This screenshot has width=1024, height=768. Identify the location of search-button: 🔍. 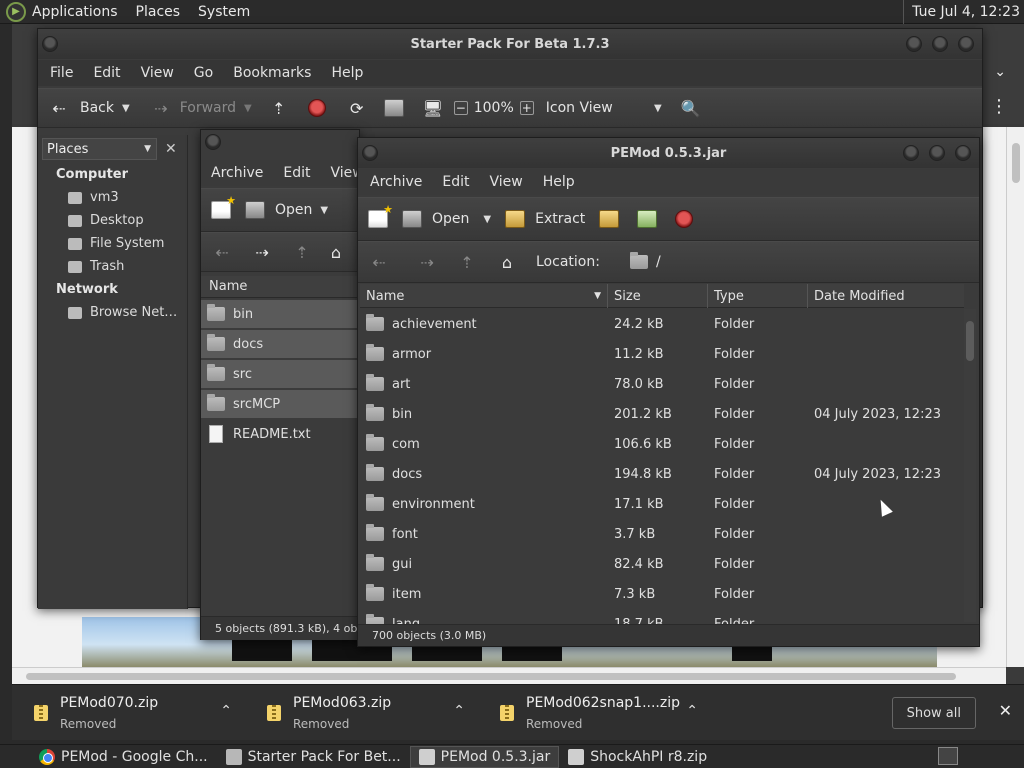
(691, 108).